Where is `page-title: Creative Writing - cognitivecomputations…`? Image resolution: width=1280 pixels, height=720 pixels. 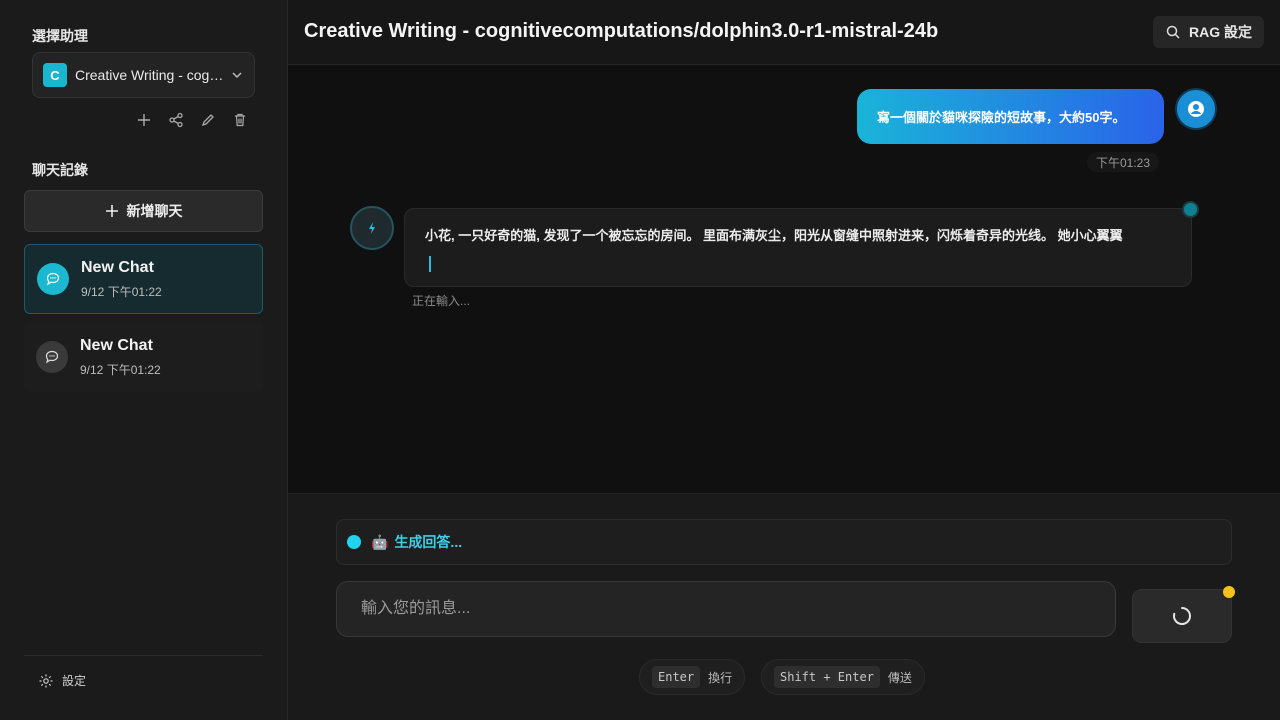
page-title: Creative Writing - cognitivecomputations… is located at coordinates (621, 31).